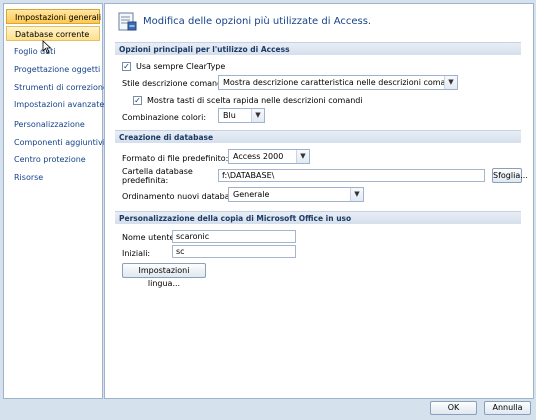 The height and width of the screenshot is (420, 536). What do you see at coordinates (251, 194) in the screenshot?
I see `sort-order-value: Generale` at bounding box center [251, 194].